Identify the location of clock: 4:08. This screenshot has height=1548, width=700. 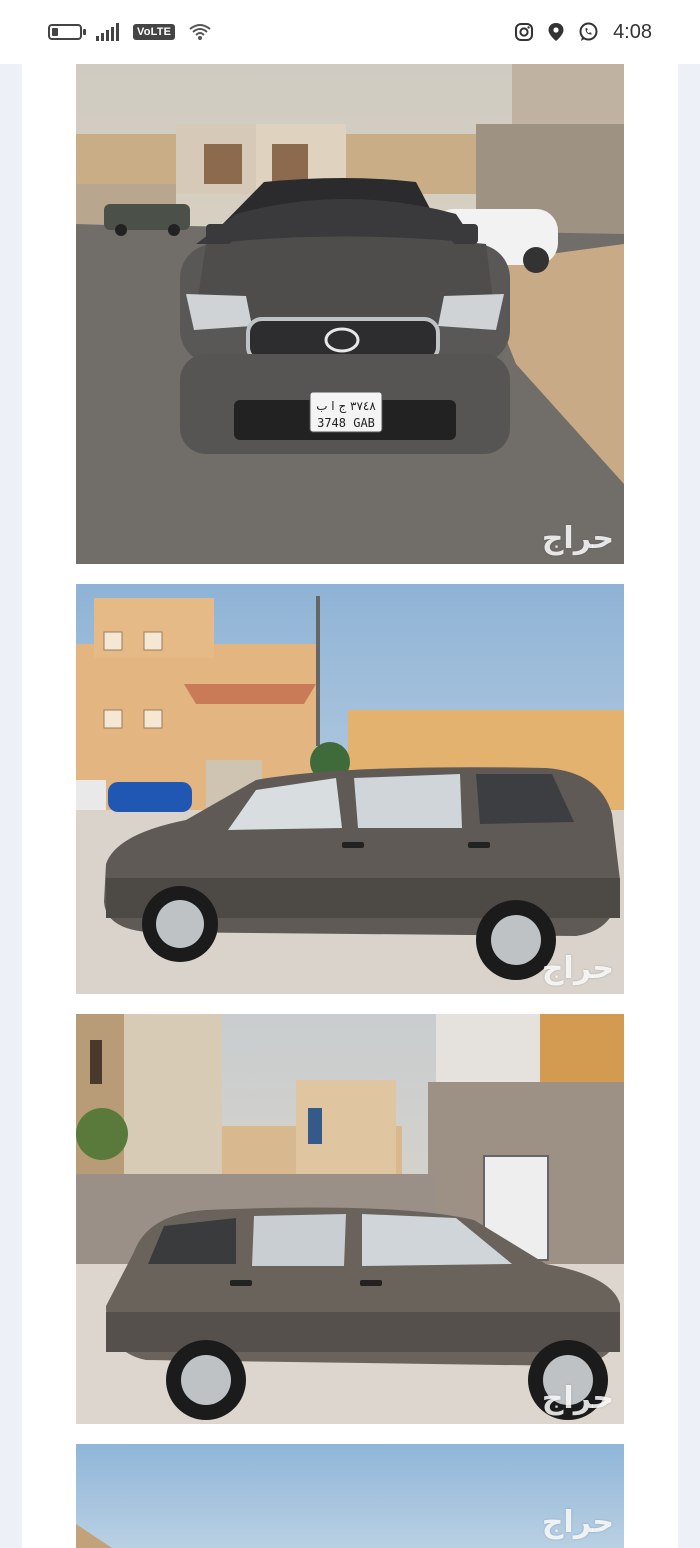
(632, 31).